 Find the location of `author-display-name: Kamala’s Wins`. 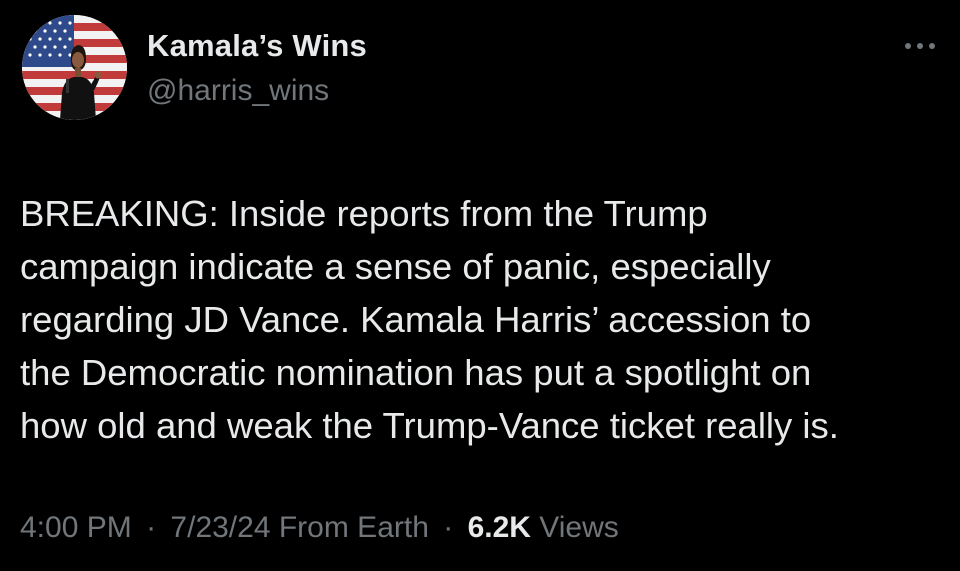

author-display-name: Kamala’s Wins is located at coordinates (257, 46).